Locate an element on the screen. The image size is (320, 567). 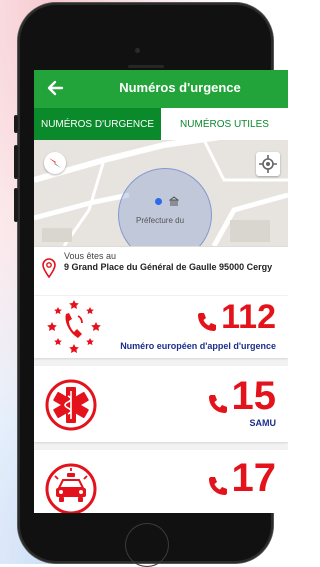
tab-bar: NUMÉROS D'URGENCE NUMÉROS UTILES is located at coordinates (161, 124).